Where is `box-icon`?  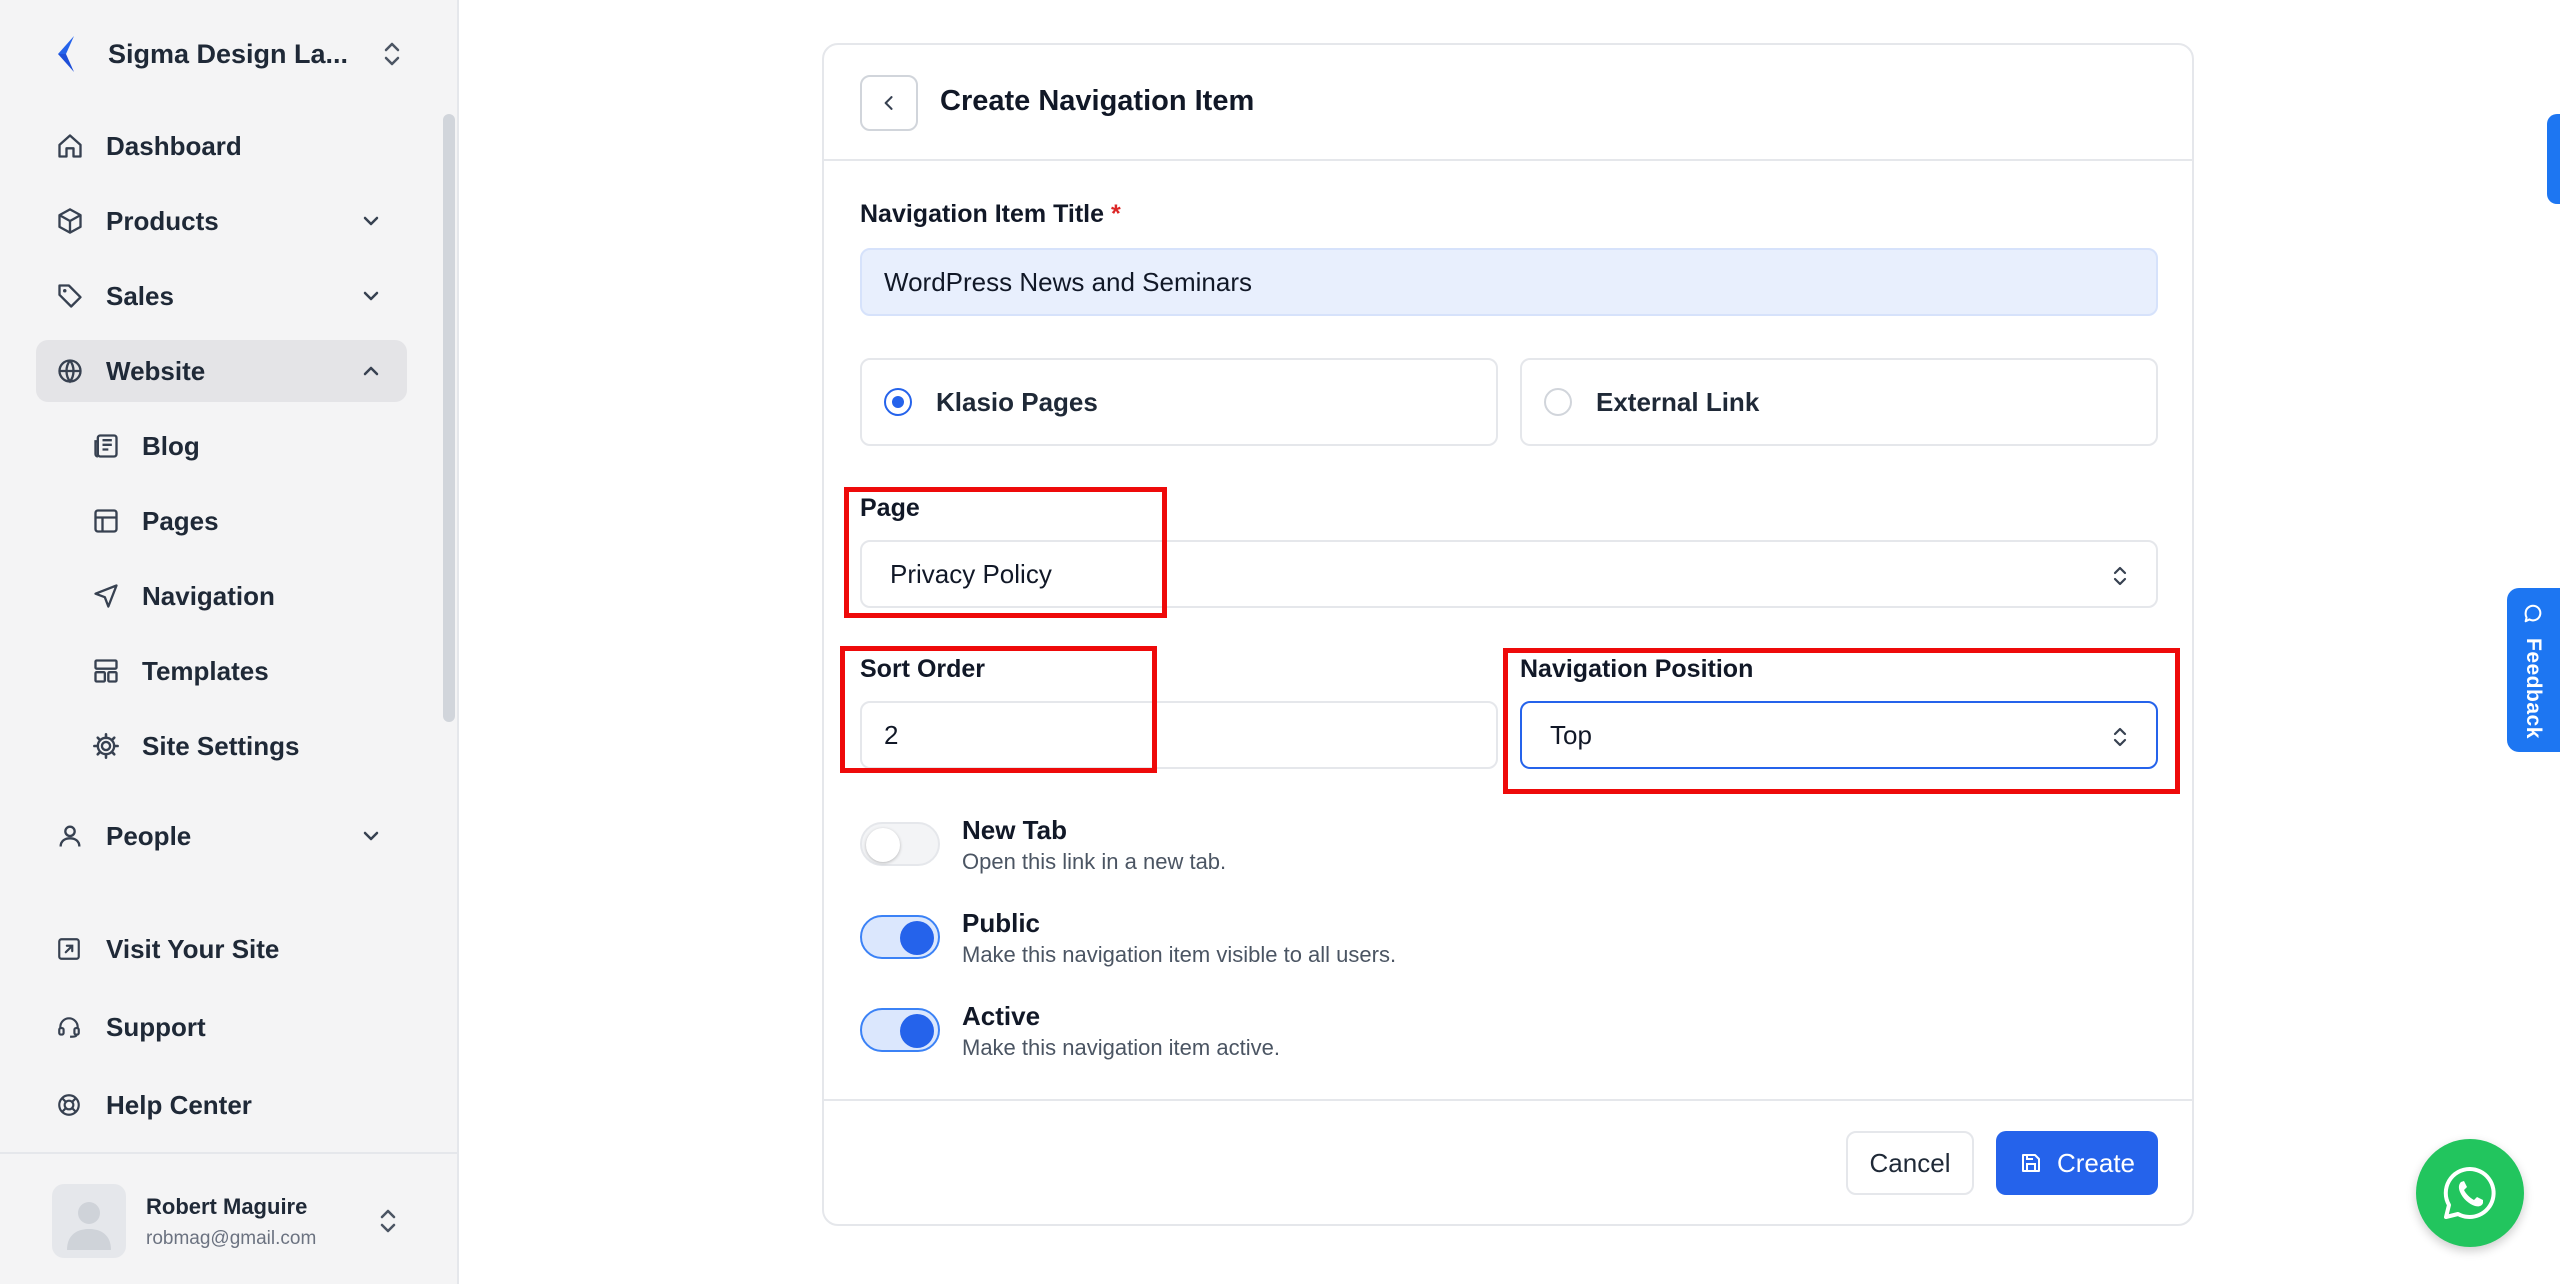 box-icon is located at coordinates (70, 221).